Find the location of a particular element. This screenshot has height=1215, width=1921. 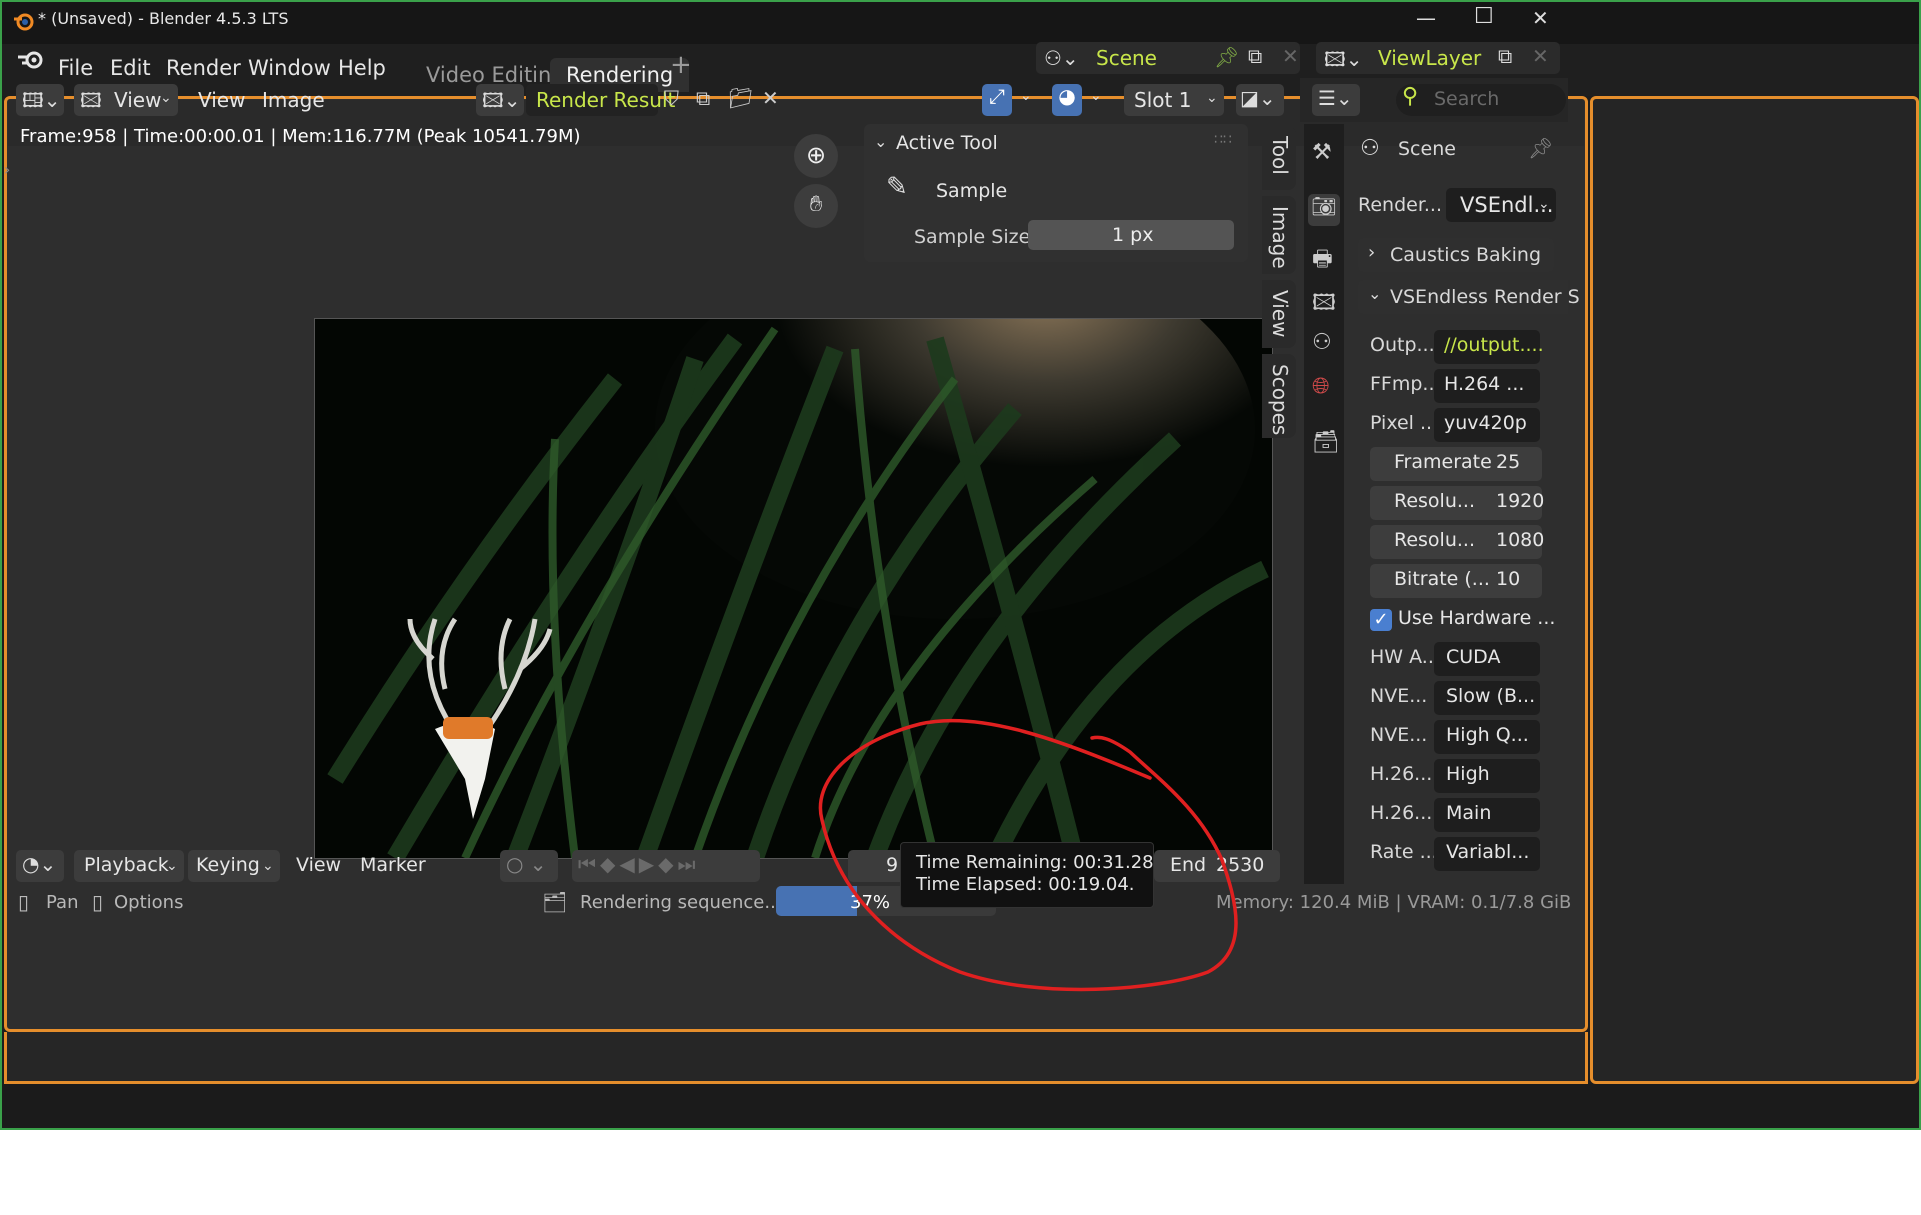

red-annotation-circle is located at coordinates (1028, 855).